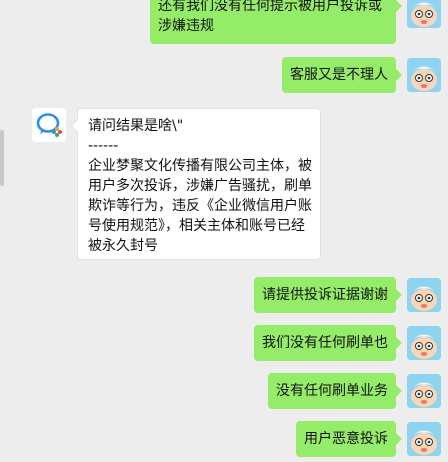 This screenshot has width=448, height=462. Describe the element at coordinates (224, 391) in the screenshot. I see `message-row: 没有任何刷单业务` at that location.